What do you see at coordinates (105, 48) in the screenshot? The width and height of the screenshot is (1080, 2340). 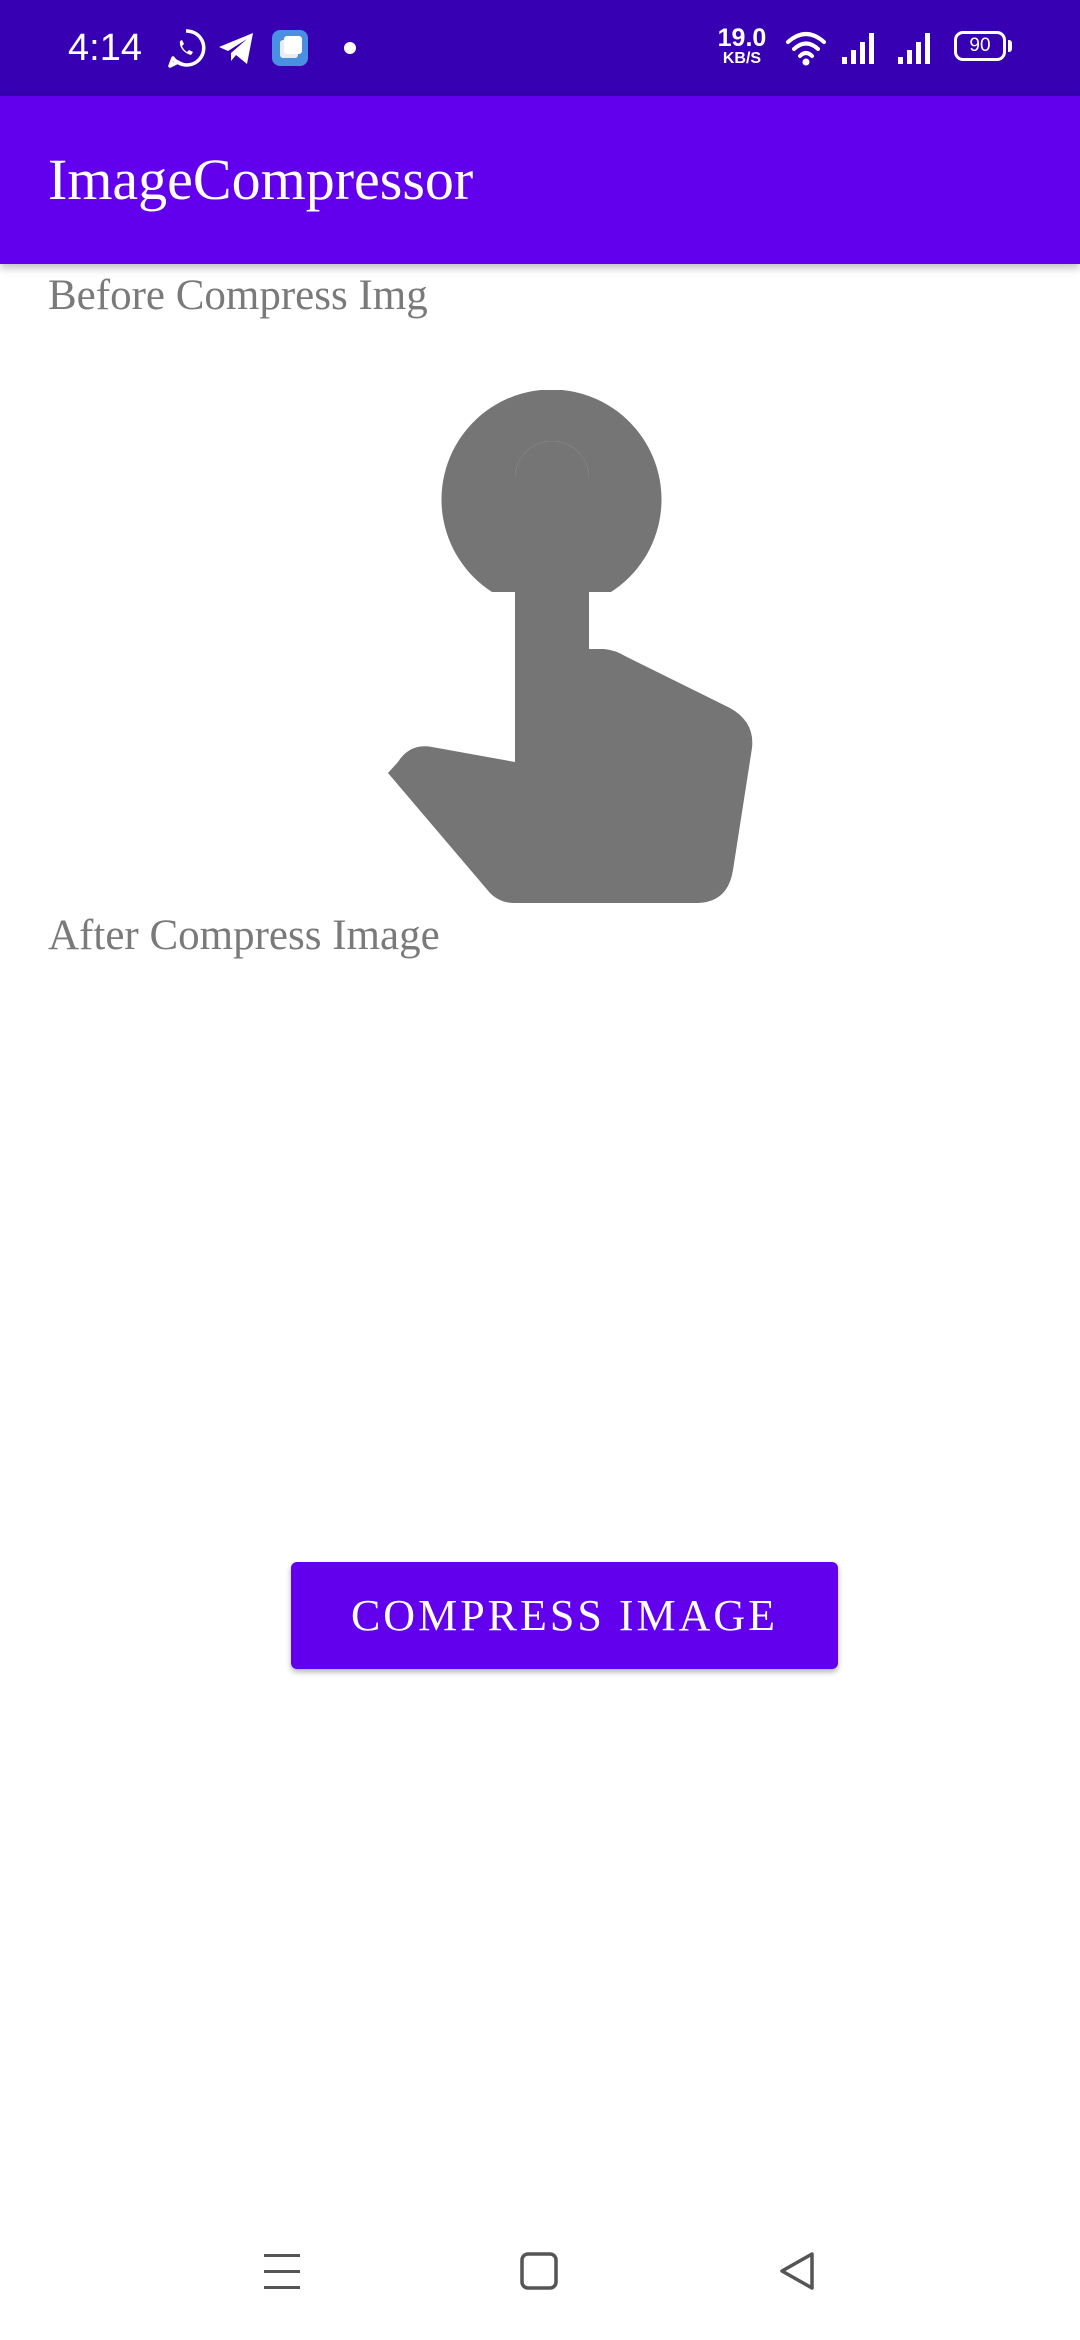 I see `status-time: 4:14` at bounding box center [105, 48].